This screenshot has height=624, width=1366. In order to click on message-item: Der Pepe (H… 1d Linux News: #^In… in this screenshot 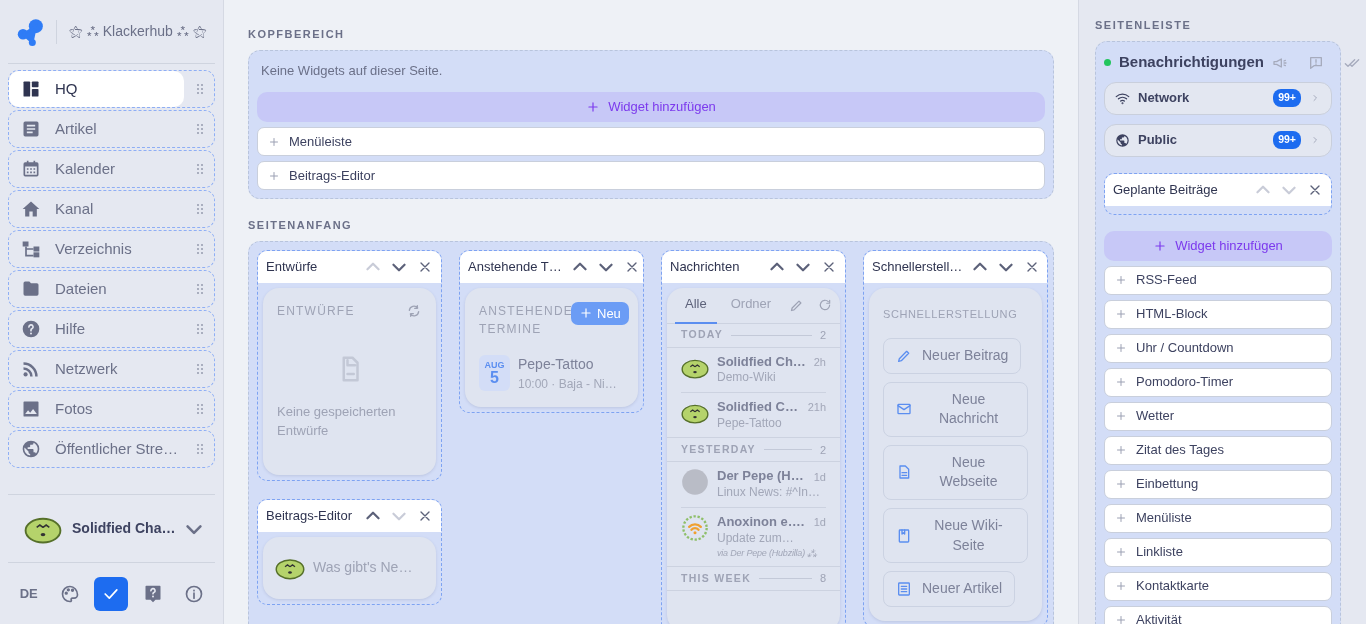, I will do `click(753, 485)`.